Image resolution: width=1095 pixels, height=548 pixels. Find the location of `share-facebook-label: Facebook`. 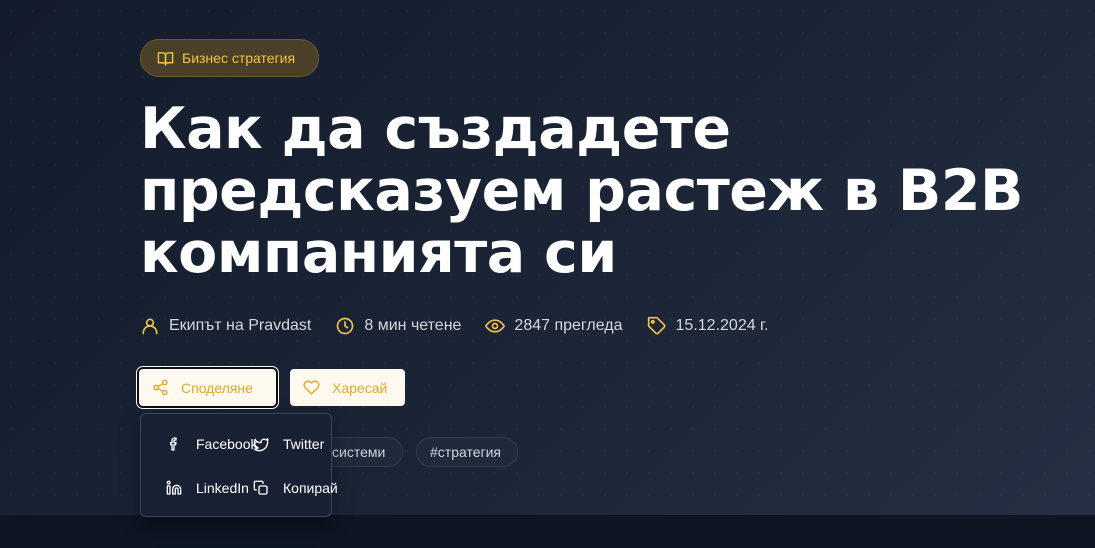

share-facebook-label: Facebook is located at coordinates (227, 444).